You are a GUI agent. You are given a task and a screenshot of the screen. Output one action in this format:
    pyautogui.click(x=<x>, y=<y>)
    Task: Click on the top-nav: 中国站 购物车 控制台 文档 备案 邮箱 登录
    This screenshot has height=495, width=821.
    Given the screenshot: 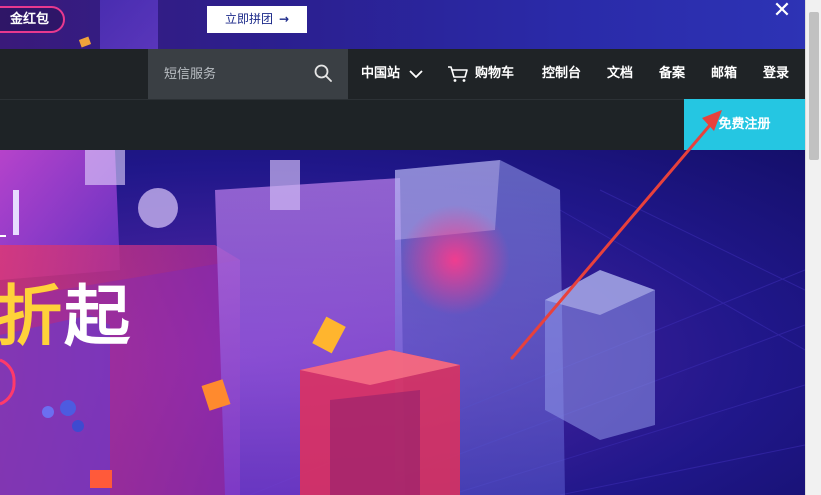 What is the action you would take?
    pyautogui.click(x=402, y=74)
    